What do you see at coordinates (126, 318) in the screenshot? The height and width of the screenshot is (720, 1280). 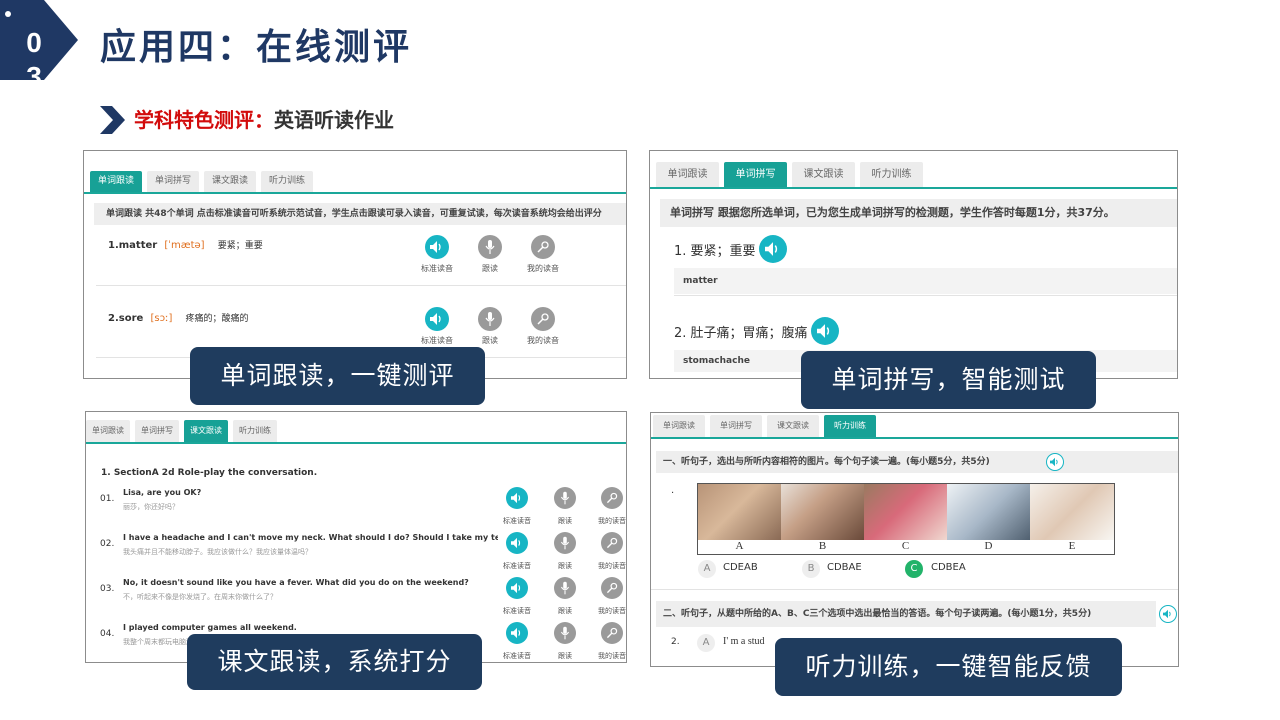 I see `word: 2.sore` at bounding box center [126, 318].